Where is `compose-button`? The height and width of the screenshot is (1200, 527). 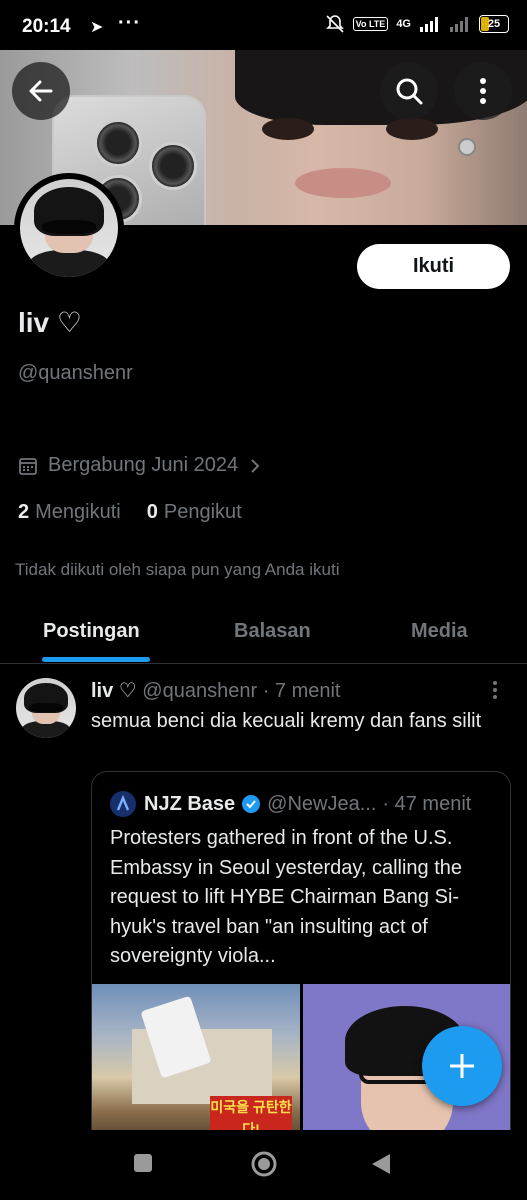 compose-button is located at coordinates (462, 1066).